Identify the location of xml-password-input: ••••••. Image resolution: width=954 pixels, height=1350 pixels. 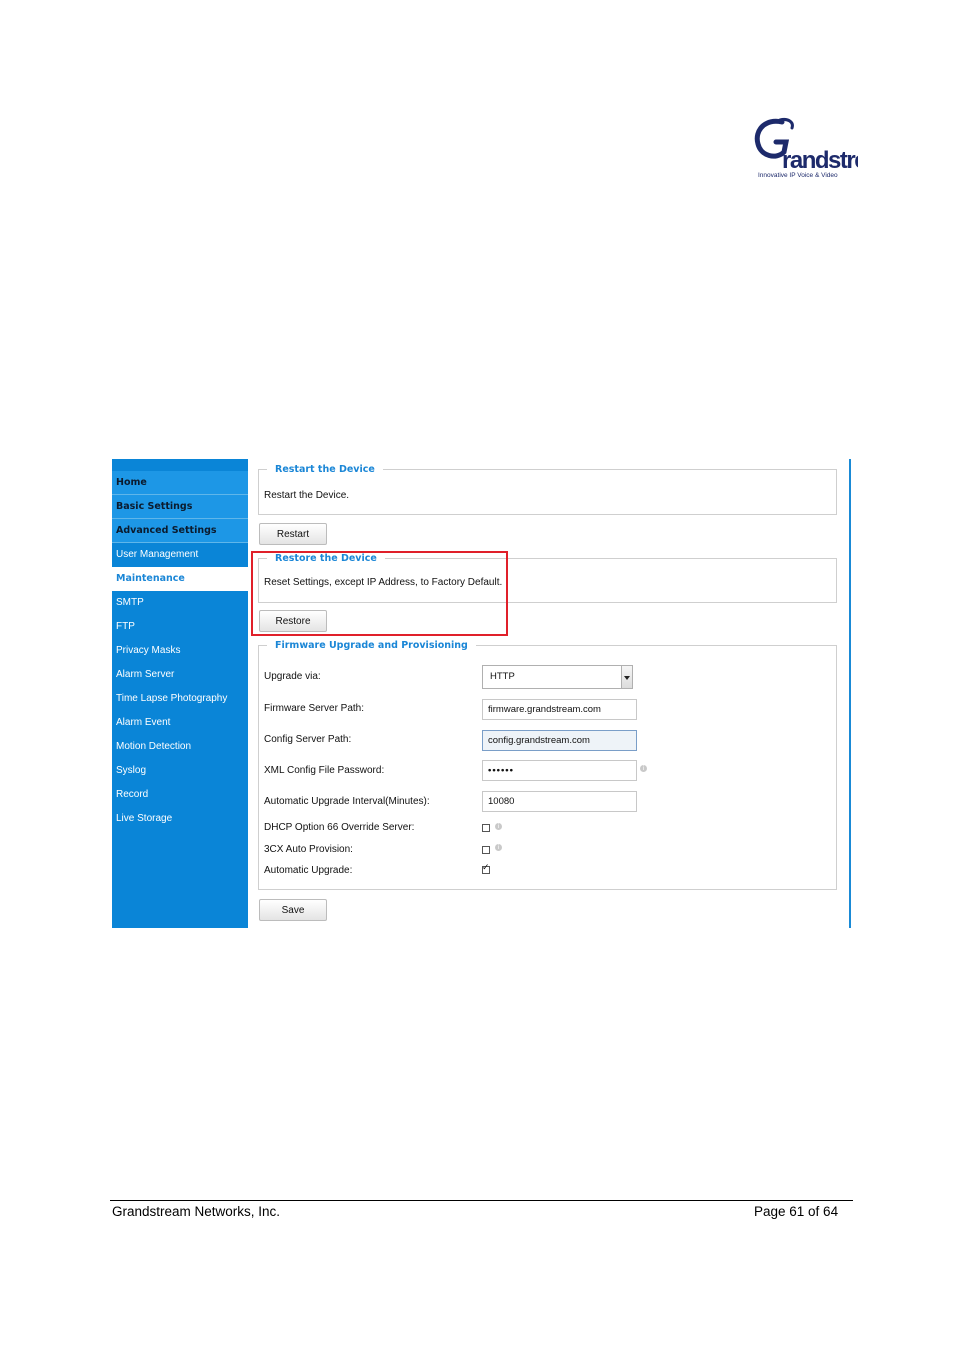
(559, 770).